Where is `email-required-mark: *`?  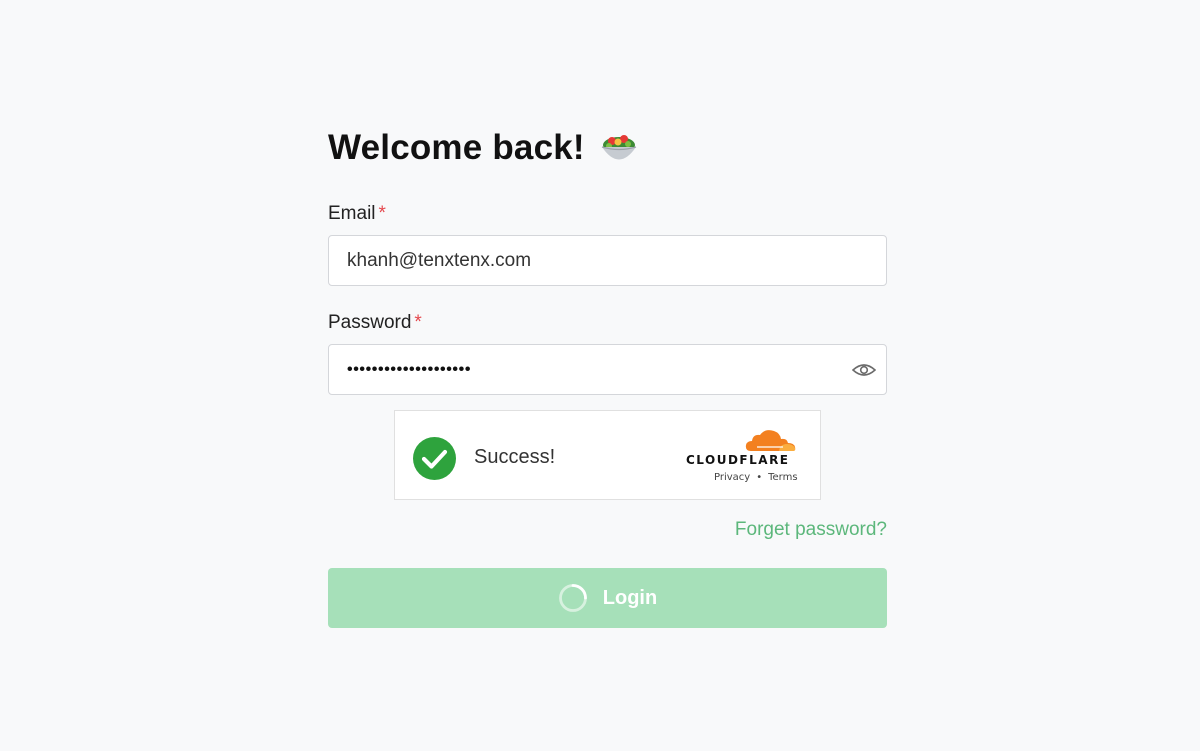 email-required-mark: * is located at coordinates (382, 213).